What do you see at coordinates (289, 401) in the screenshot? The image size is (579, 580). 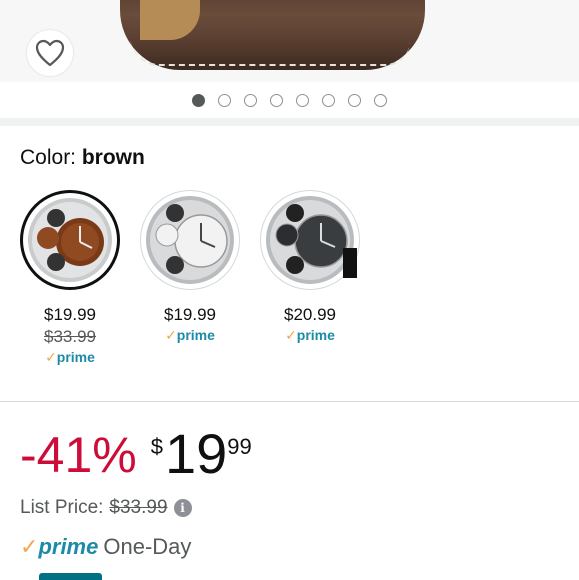 I see `price-divider` at bounding box center [289, 401].